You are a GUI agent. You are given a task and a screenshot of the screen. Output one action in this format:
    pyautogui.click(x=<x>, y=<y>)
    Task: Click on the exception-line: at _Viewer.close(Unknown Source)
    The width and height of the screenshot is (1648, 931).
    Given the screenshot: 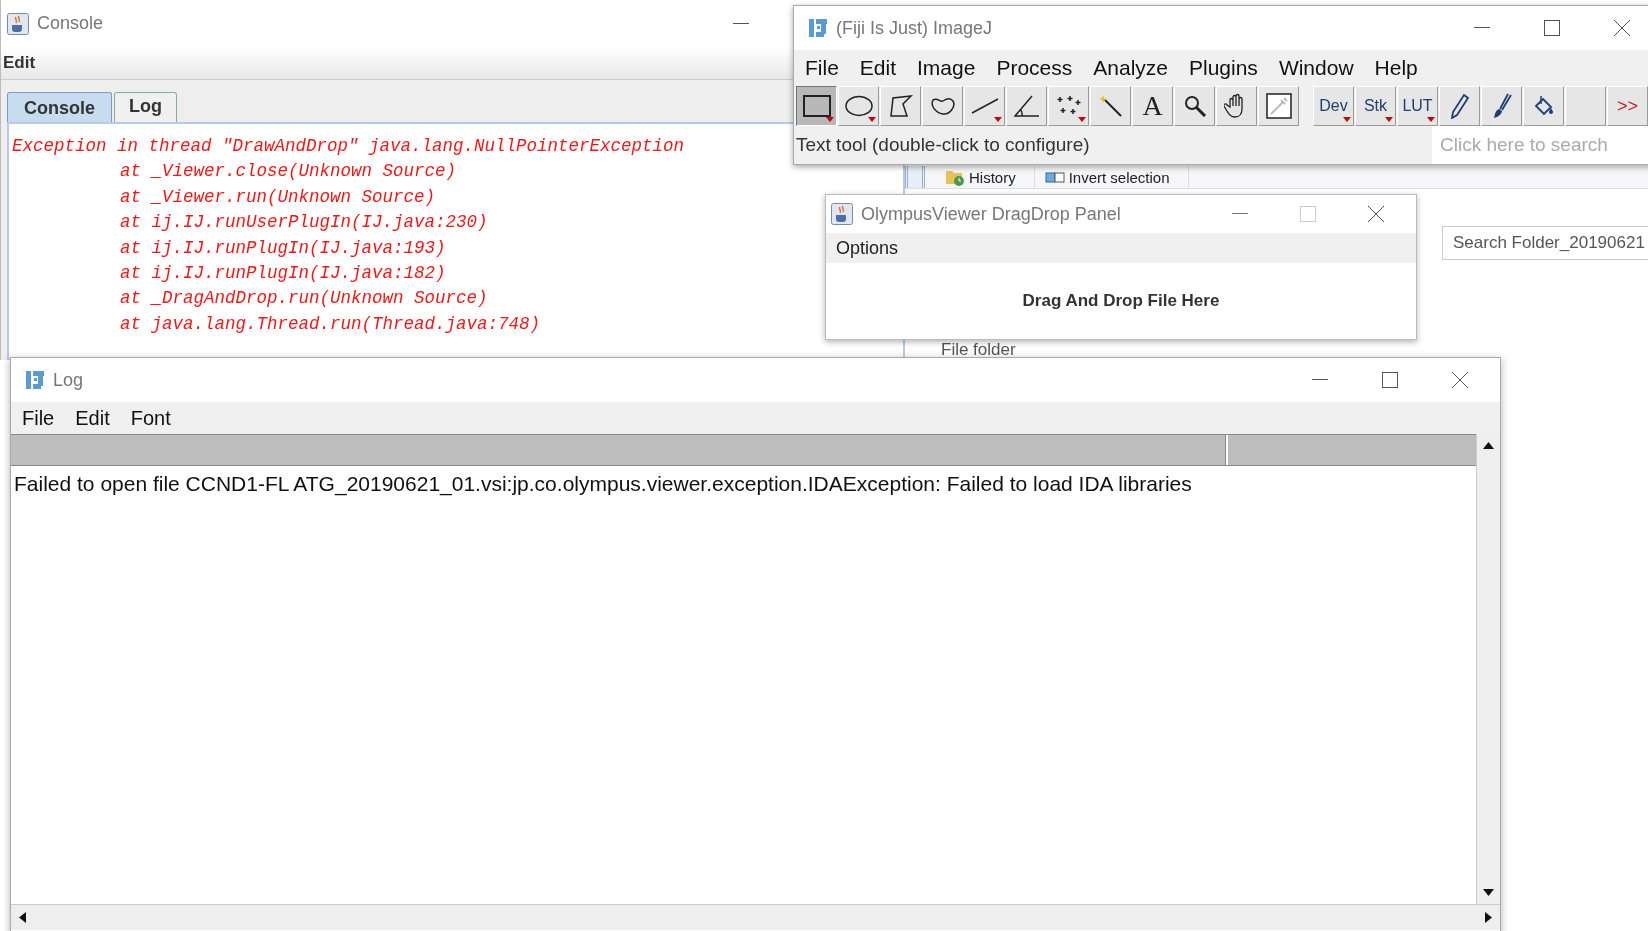 What is the action you would take?
    pyautogui.click(x=288, y=172)
    